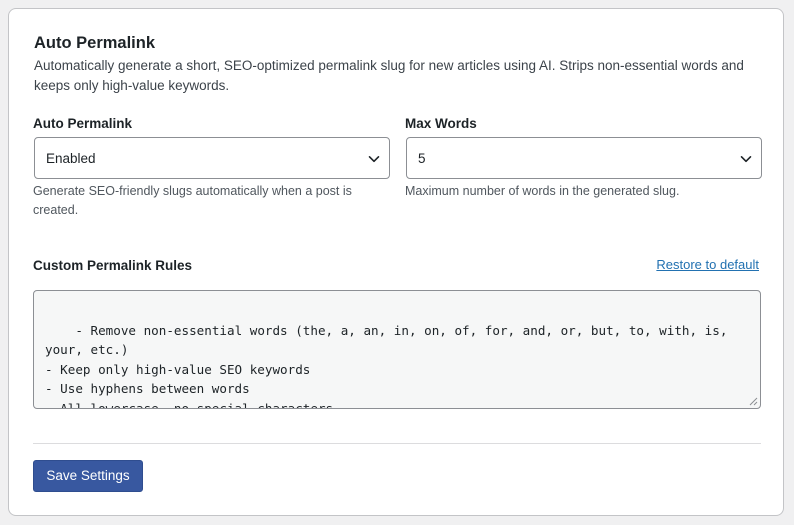  Describe the element at coordinates (707, 265) in the screenshot. I see `restore-default-link: Restore to default` at that location.